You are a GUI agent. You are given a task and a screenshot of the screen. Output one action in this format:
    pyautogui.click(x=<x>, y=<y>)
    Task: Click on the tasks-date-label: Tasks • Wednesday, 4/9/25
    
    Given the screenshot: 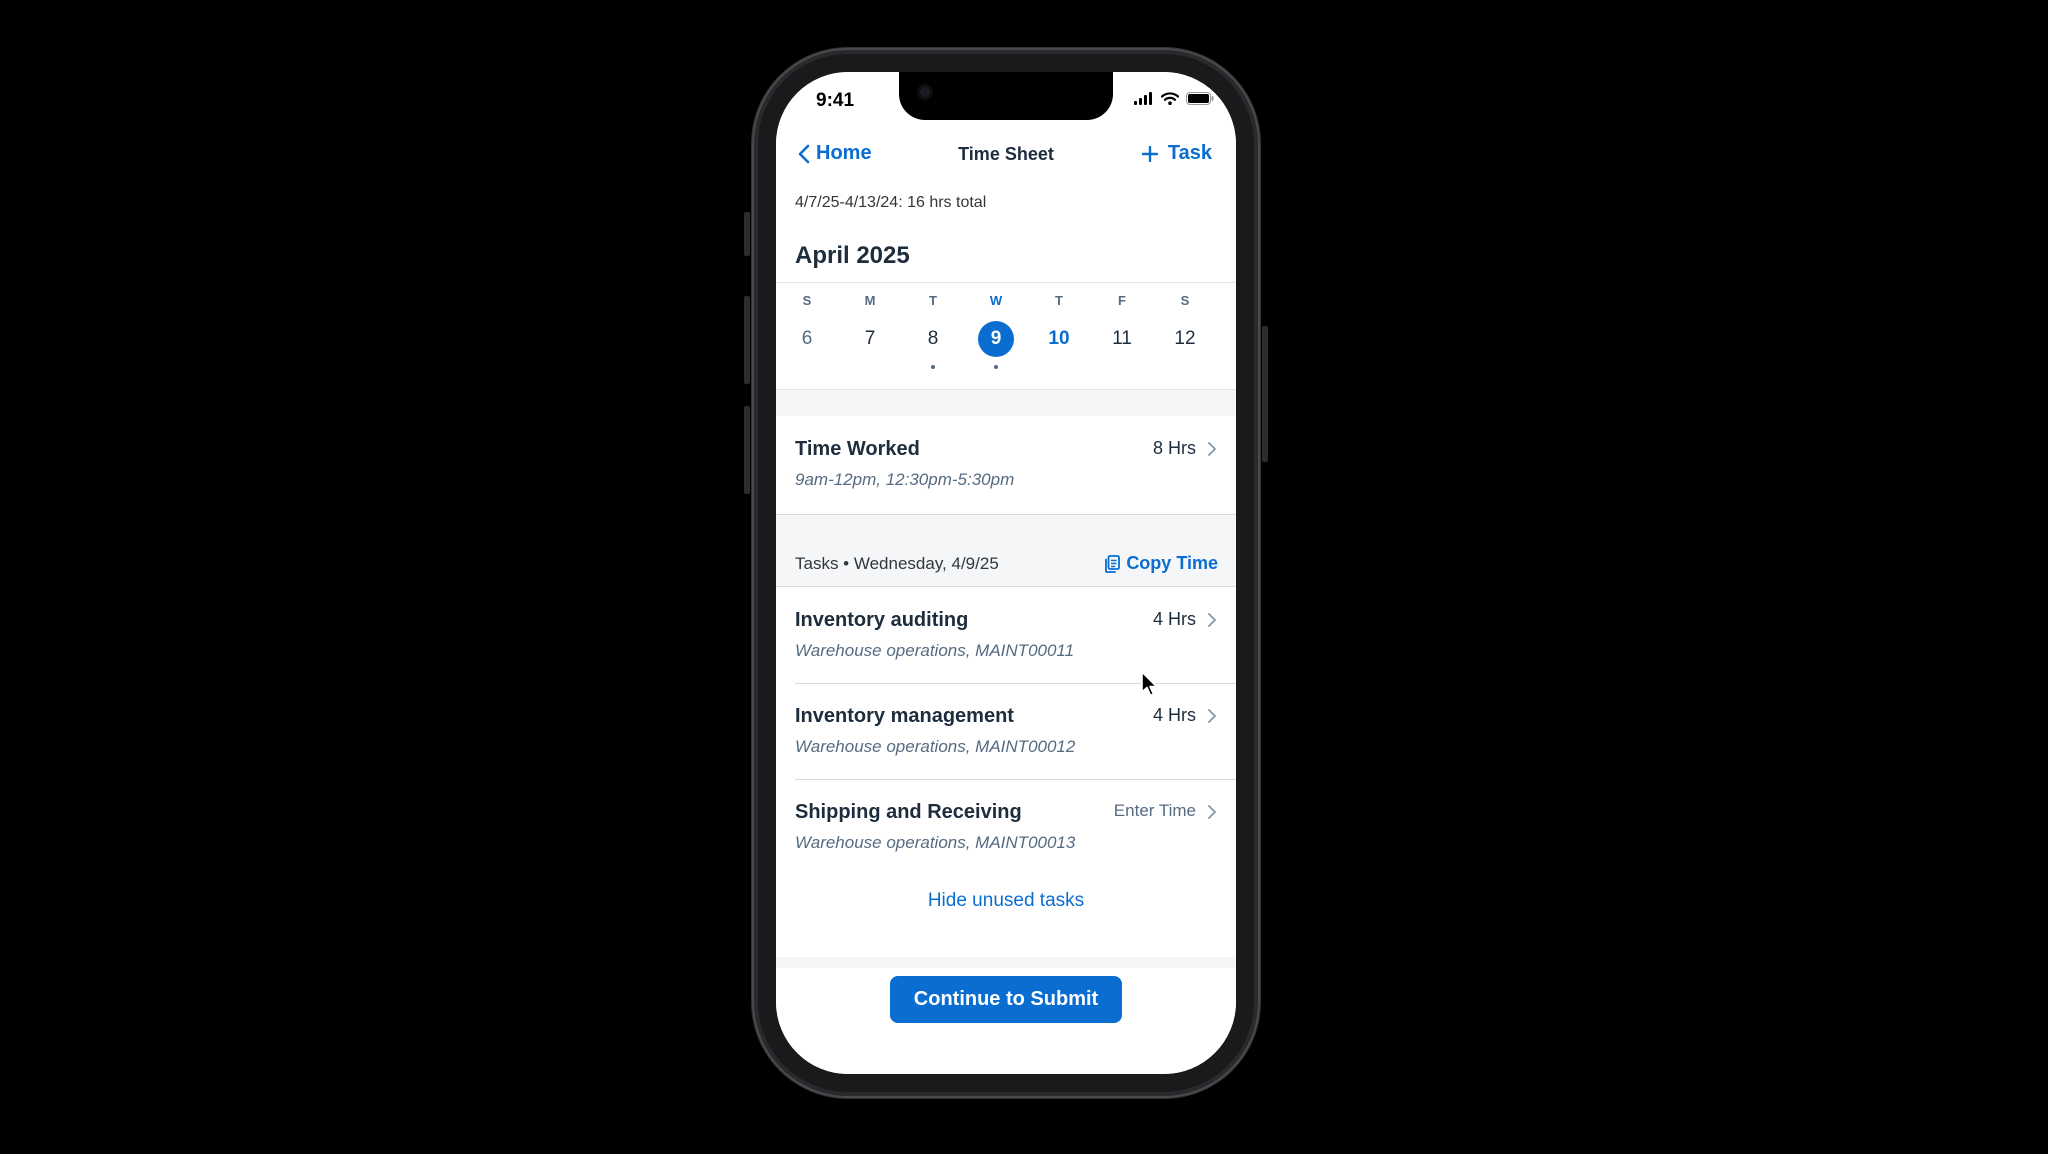 What is the action you would take?
    pyautogui.click(x=897, y=563)
    